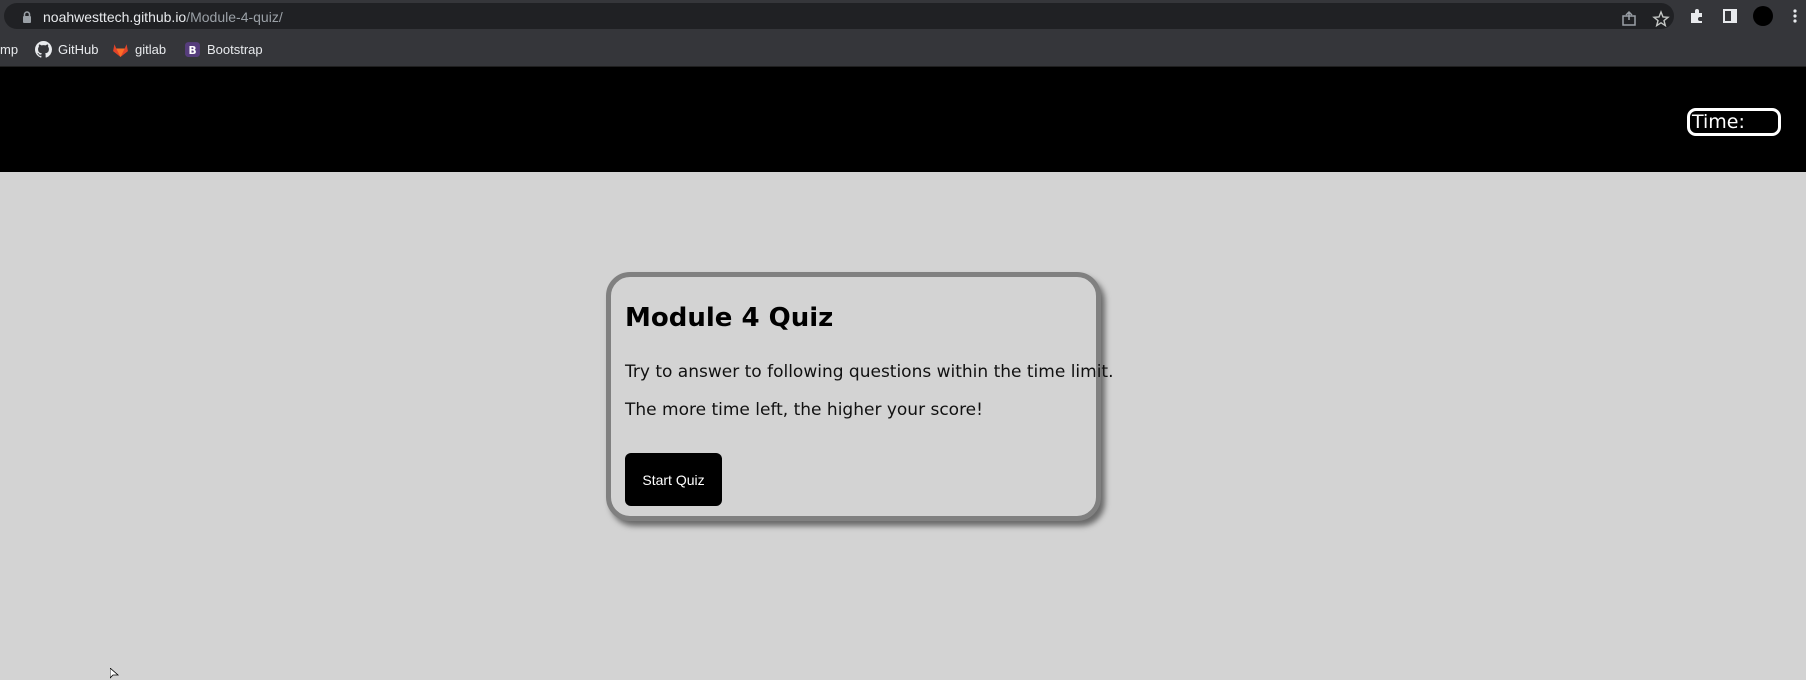  I want to click on bookmark-label: mp, so click(9, 49).